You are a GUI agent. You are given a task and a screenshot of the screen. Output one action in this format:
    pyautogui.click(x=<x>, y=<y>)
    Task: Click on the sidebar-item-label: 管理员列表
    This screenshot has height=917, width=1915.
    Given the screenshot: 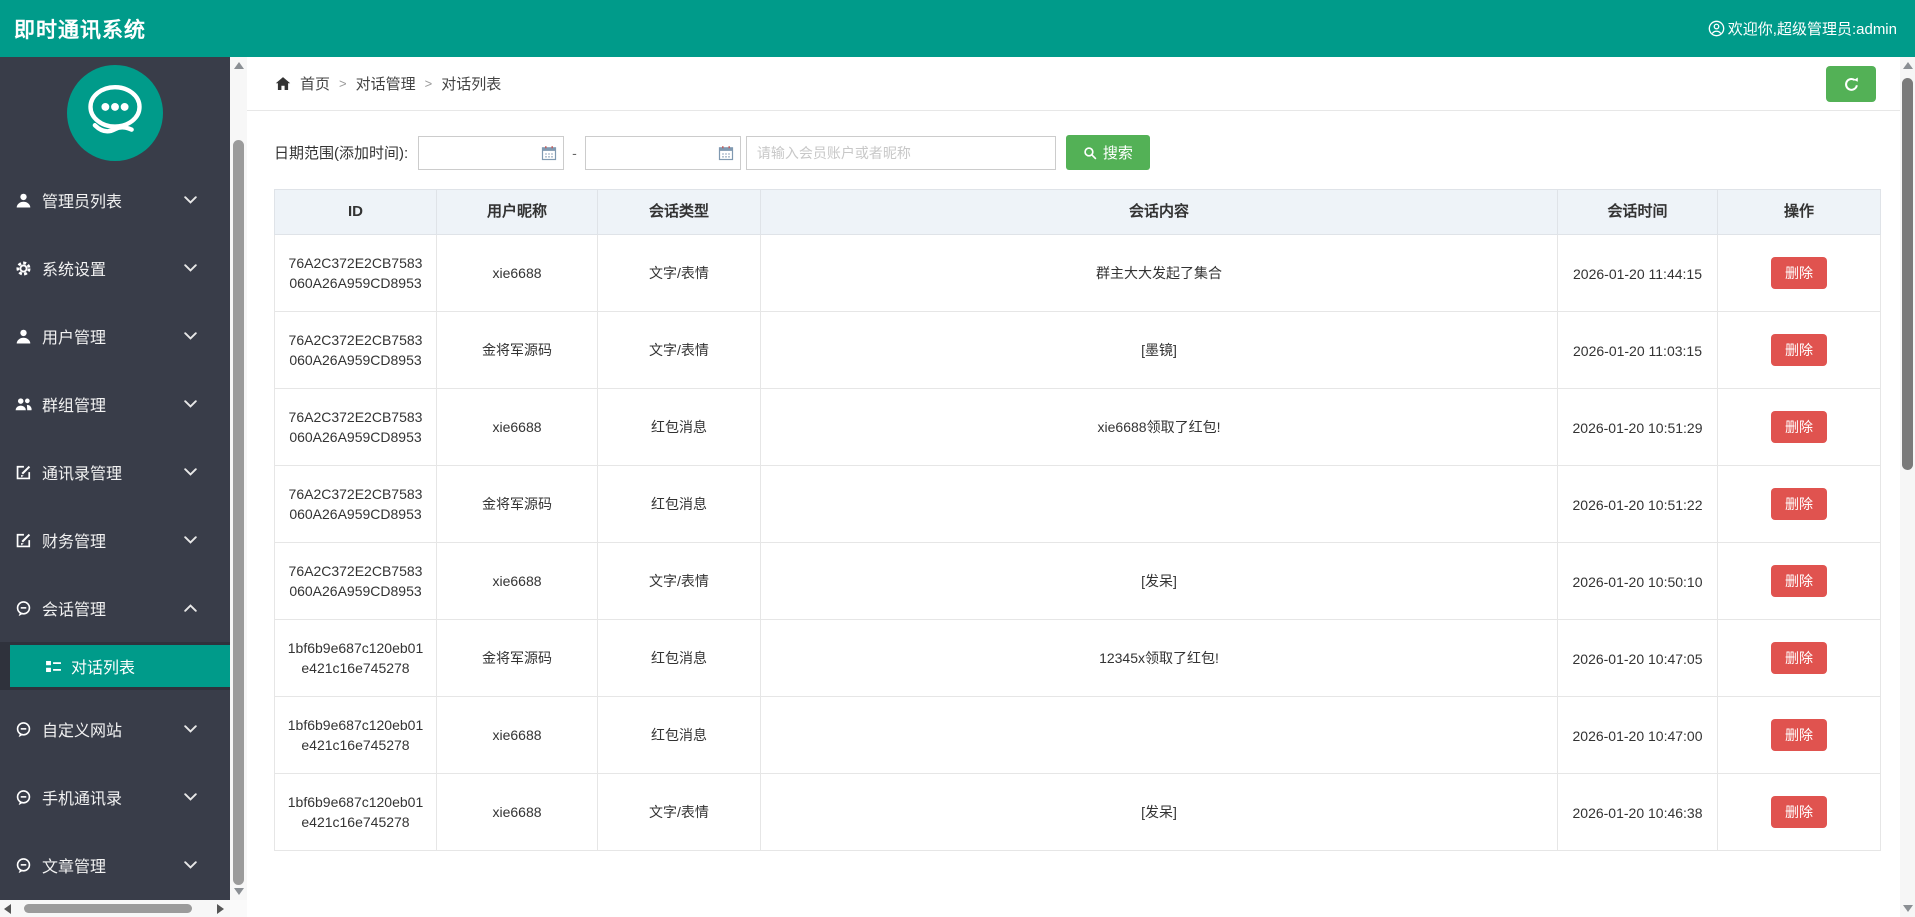 What is the action you would take?
    pyautogui.click(x=82, y=202)
    